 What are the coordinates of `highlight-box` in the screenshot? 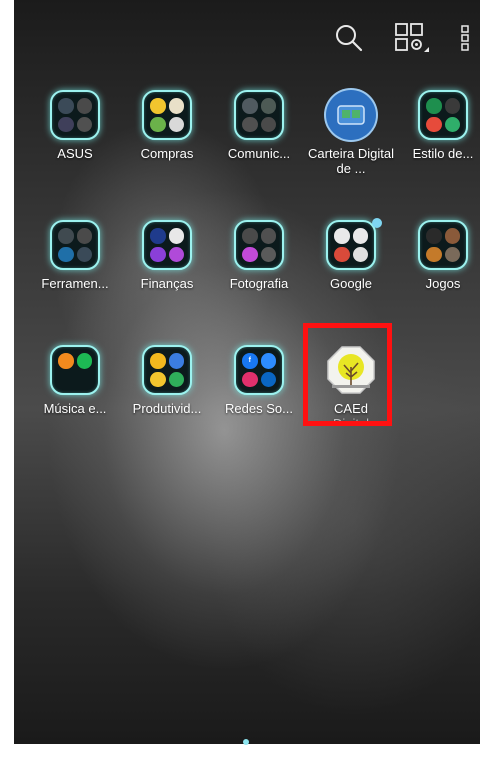 It's located at (347, 374).